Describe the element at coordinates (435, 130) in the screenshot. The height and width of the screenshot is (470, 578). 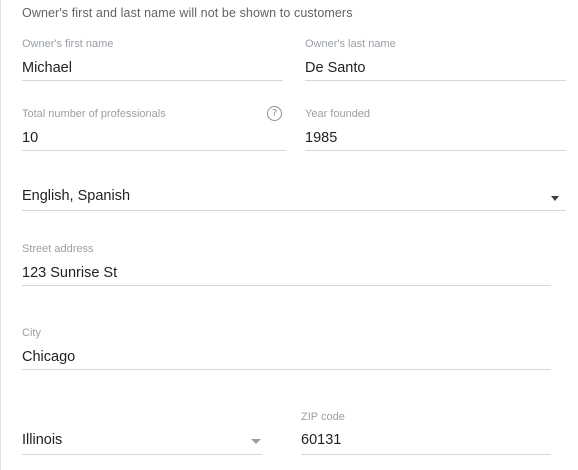
I see `year-founded-field: Year founded 1985` at that location.